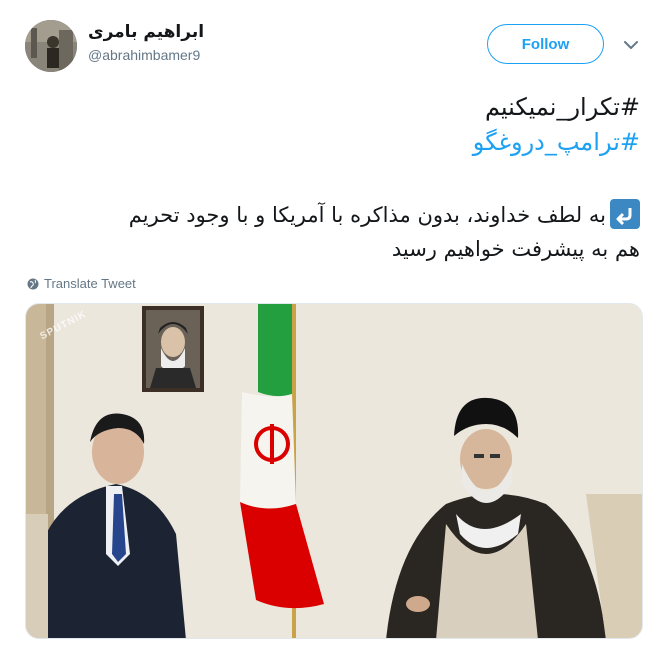  I want to click on chevron-down-icon, so click(631, 45).